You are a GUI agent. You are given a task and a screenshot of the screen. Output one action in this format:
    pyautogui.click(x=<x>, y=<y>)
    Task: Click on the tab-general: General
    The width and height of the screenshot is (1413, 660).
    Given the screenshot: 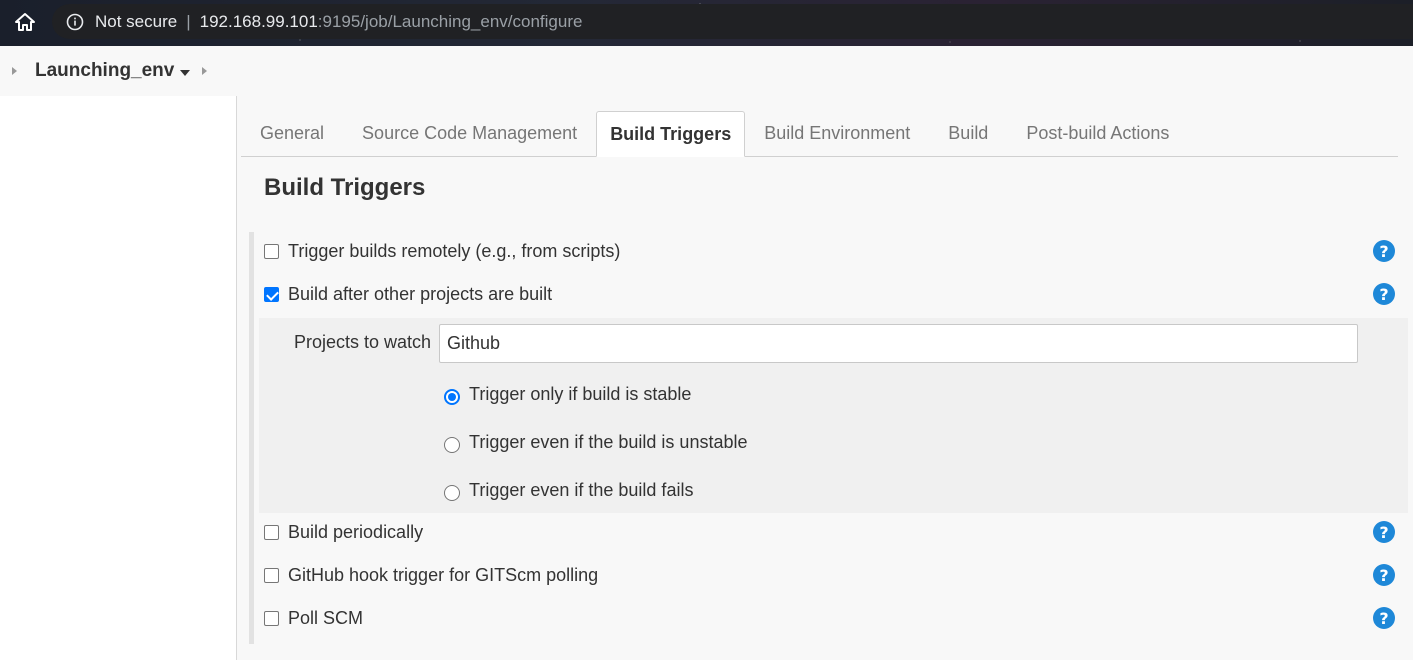 What is the action you would take?
    pyautogui.click(x=292, y=133)
    